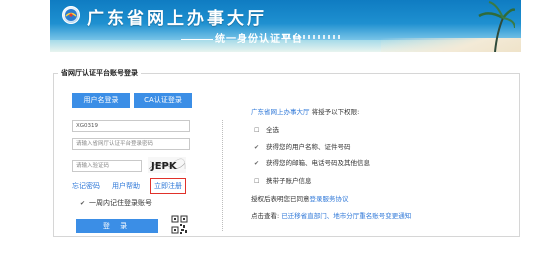  I want to click on migration-notice-link: 已迁移省直部门、地市分厅重名账号变更通知, so click(346, 216).